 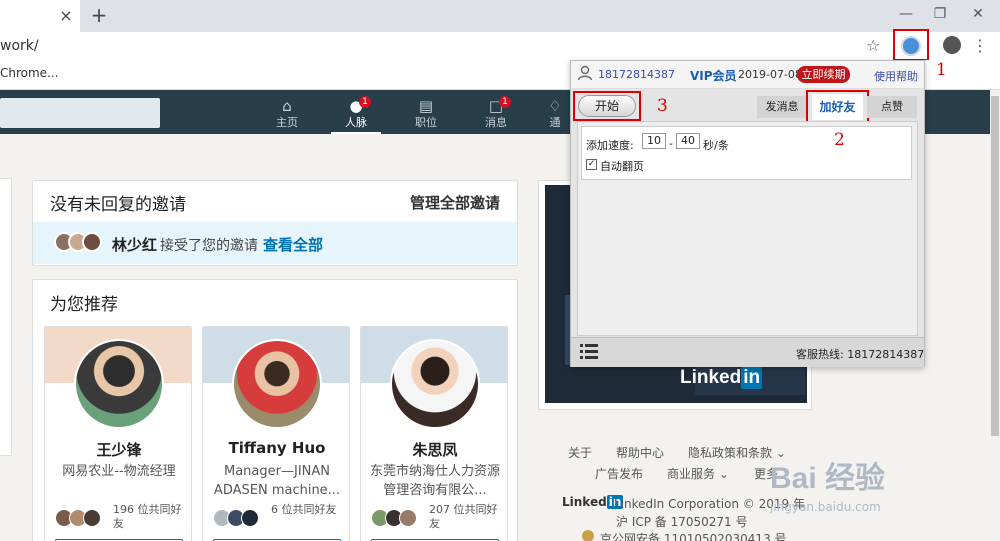 I want to click on auto-page-checkbox: ✓, so click(x=591, y=164).